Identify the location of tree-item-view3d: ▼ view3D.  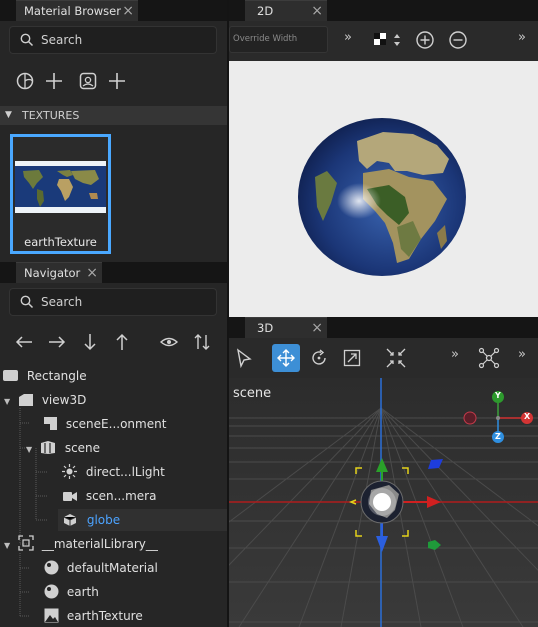
(45, 400).